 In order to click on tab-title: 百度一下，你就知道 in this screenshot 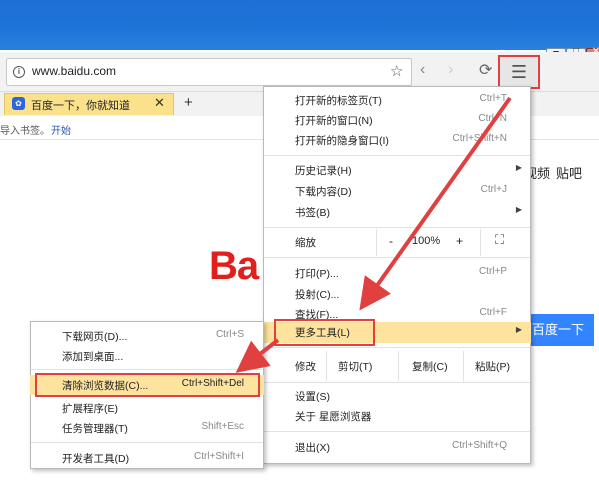, I will do `click(80, 106)`.